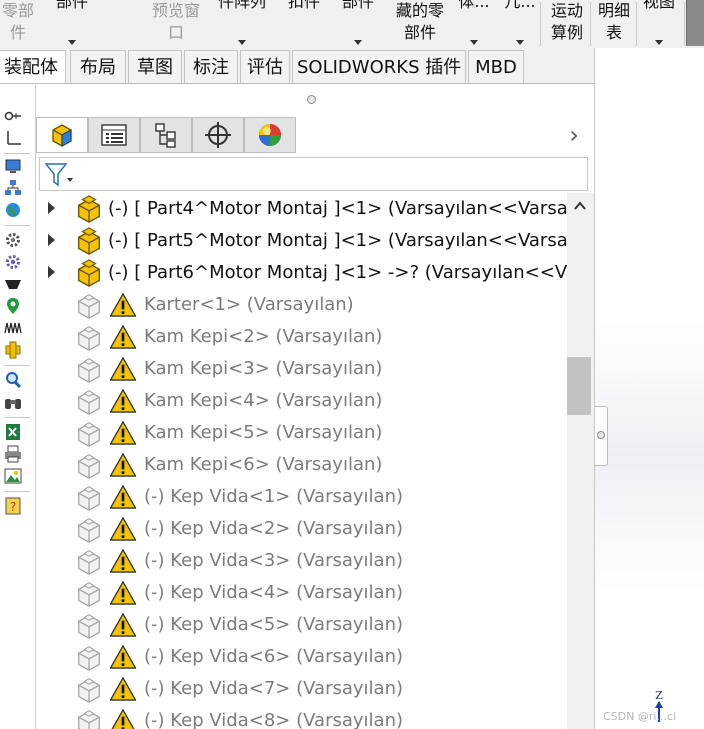 The height and width of the screenshot is (729, 704). What do you see at coordinates (379, 66) in the screenshot?
I see `tab-6: SOLIDWORKS 插件` at bounding box center [379, 66].